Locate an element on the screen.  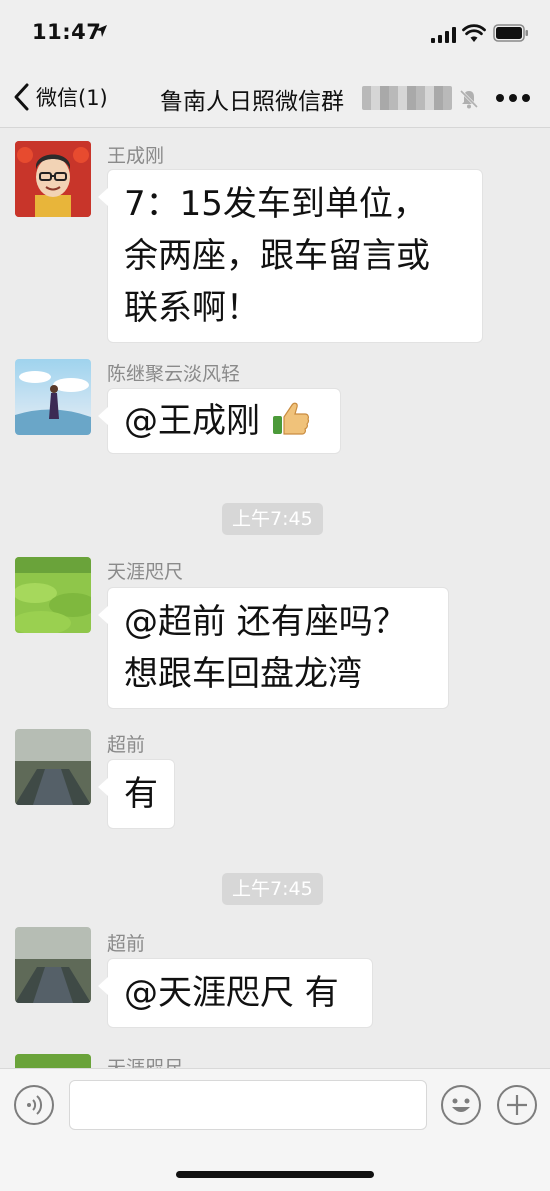
location-arrow-icon is located at coordinates (101, 31).